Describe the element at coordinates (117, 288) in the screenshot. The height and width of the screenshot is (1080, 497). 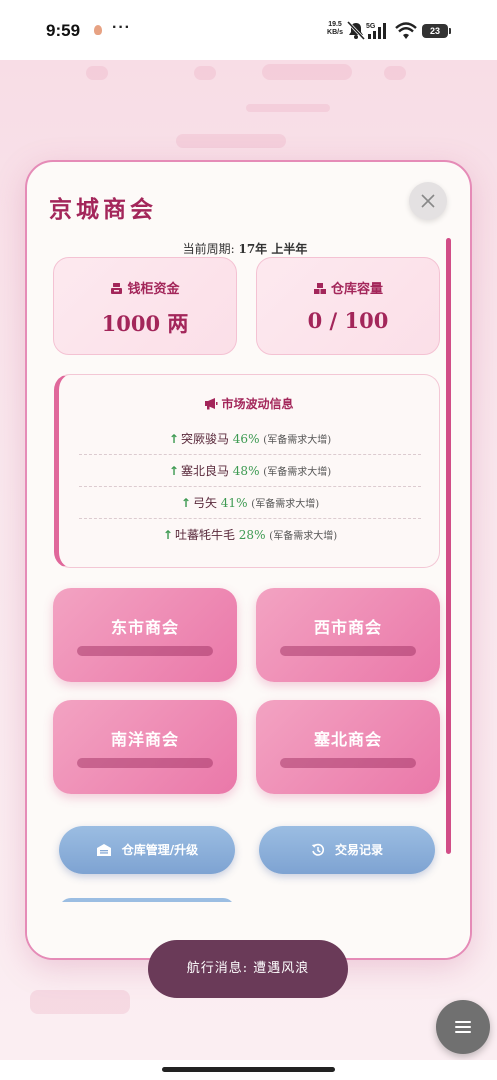
I see `cash-register-icon` at that location.